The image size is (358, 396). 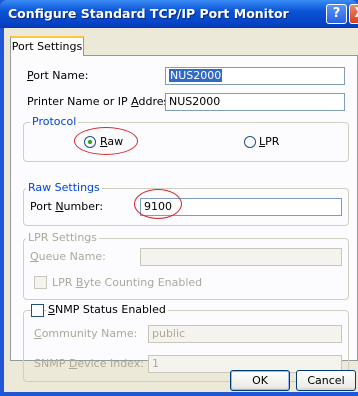 What do you see at coordinates (196, 75) in the screenshot?
I see `port-name-value: NUS2000` at bounding box center [196, 75].